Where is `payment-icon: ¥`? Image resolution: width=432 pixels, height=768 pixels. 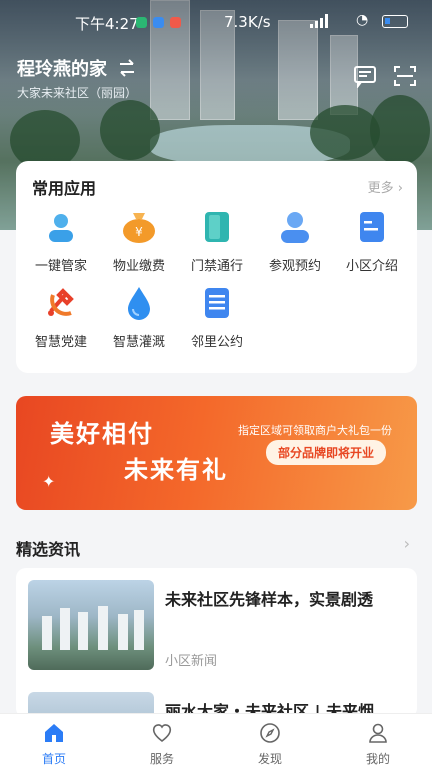
payment-icon: ¥ is located at coordinates (139, 227).